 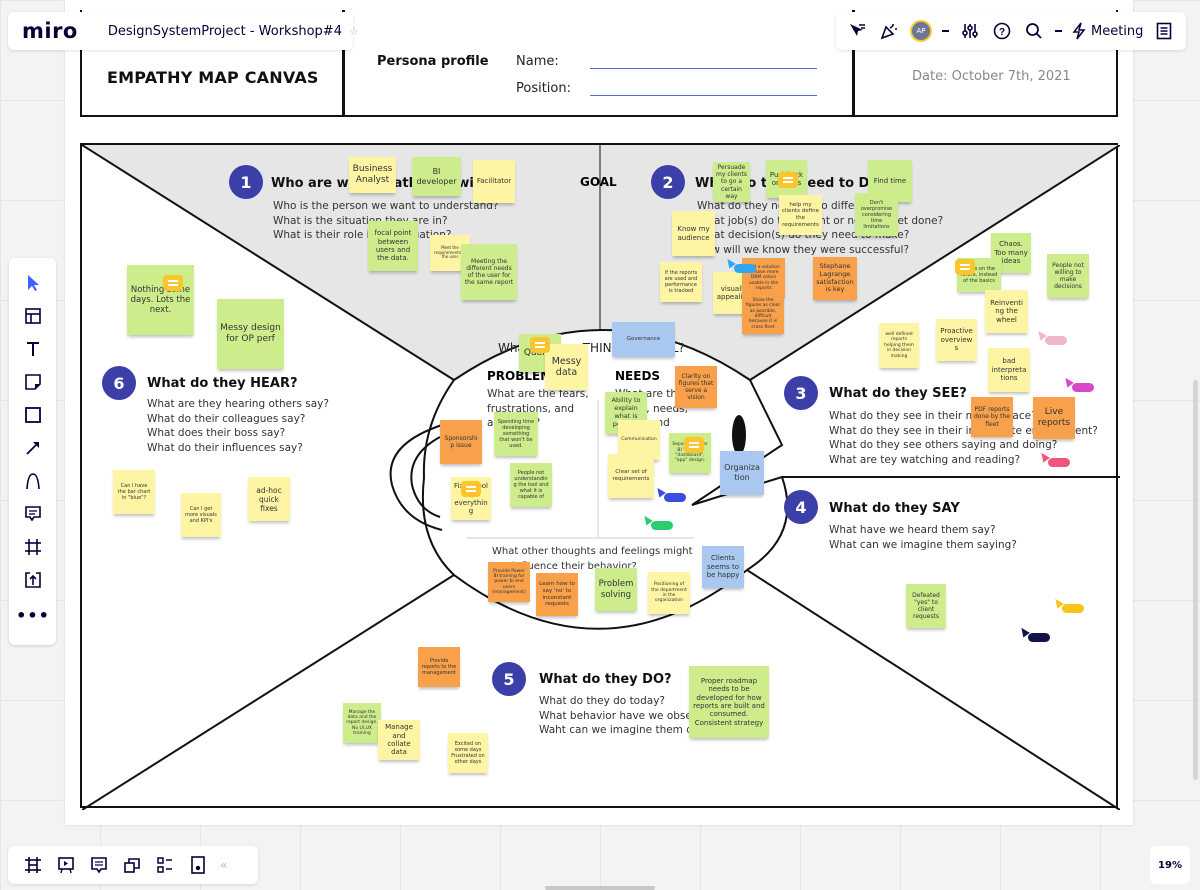 What do you see at coordinates (33, 547) in the screenshot?
I see `frame-tool-icon` at bounding box center [33, 547].